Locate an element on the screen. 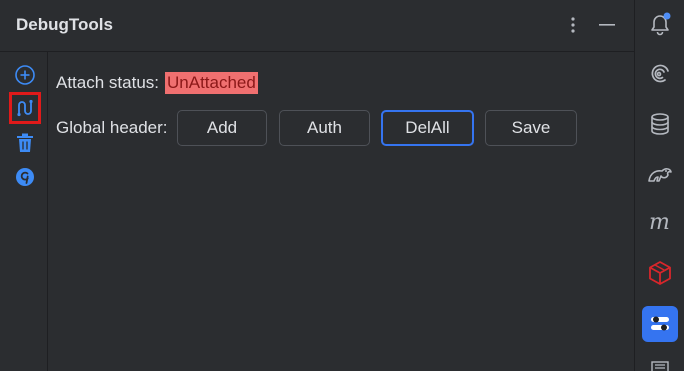  global-header-label: Global header: is located at coordinates (112, 127).